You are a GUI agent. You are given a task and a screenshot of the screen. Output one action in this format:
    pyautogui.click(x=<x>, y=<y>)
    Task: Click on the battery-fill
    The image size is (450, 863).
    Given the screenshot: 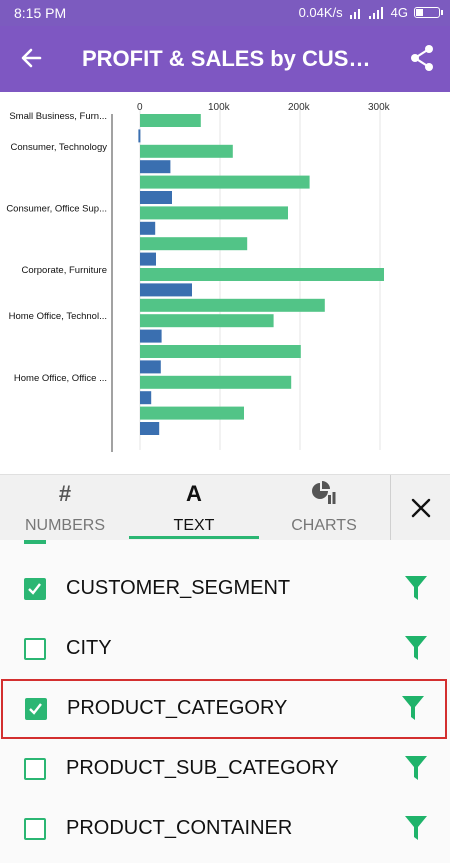 What is the action you would take?
    pyautogui.click(x=420, y=12)
    